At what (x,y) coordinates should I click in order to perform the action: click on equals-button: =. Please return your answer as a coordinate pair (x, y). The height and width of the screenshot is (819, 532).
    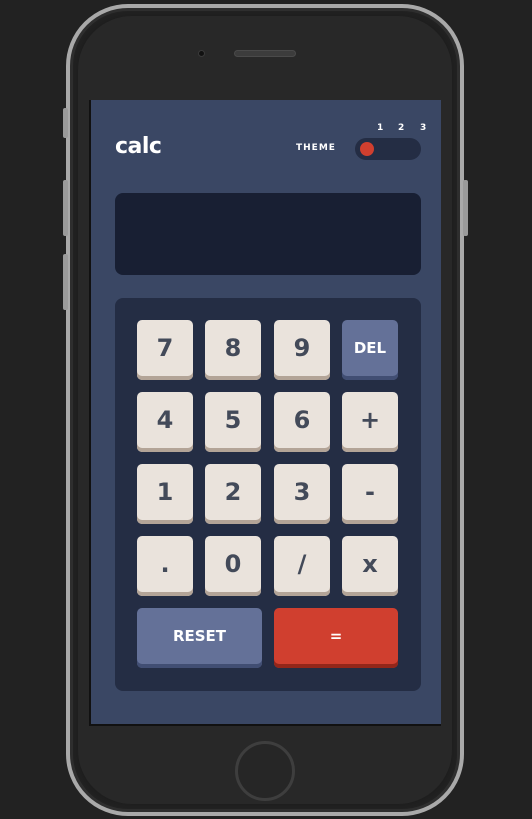
    Looking at the image, I should click on (336, 638).